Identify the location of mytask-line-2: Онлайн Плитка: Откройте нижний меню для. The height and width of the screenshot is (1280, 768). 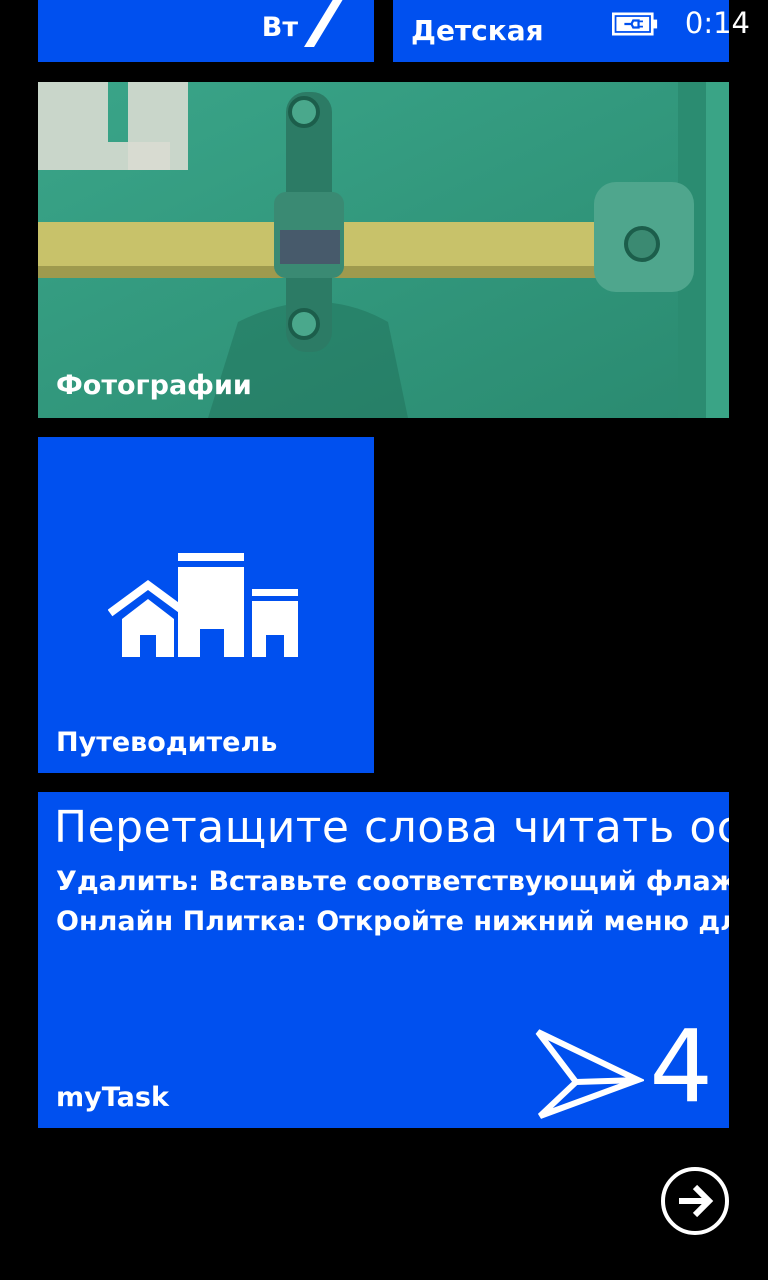
(392, 921).